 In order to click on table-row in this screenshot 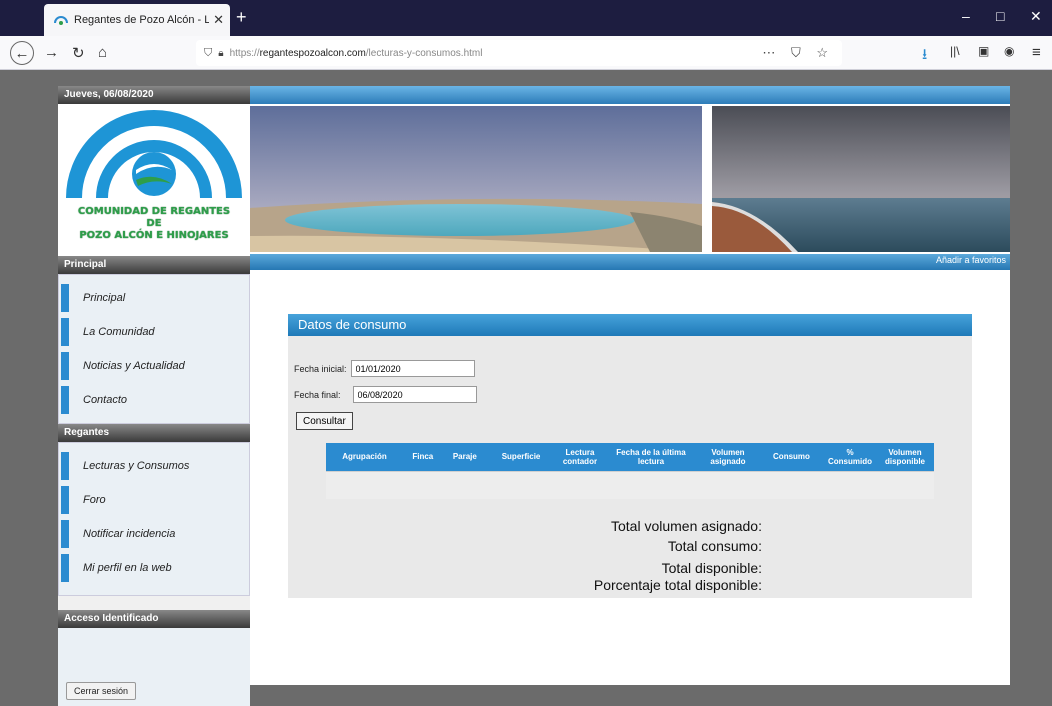, I will do `click(630, 484)`.